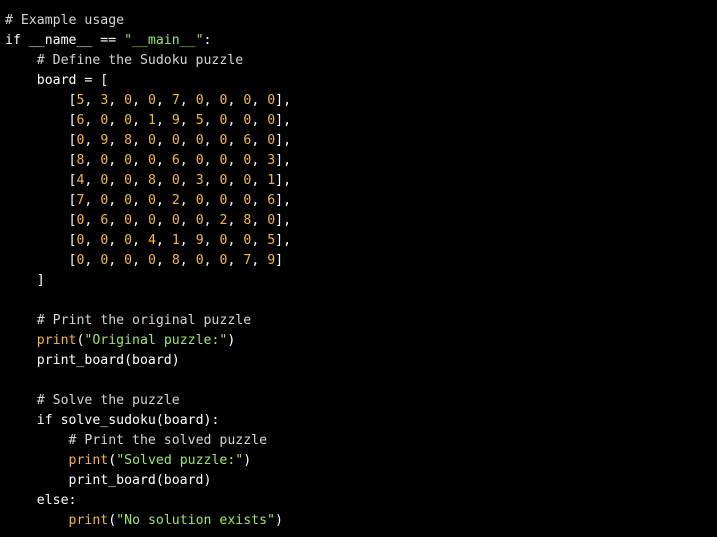  Describe the element at coordinates (148, 141) in the screenshot. I see `code-line: [0, 9, 8, 0, 0, 0, 0, 6, 0],` at that location.